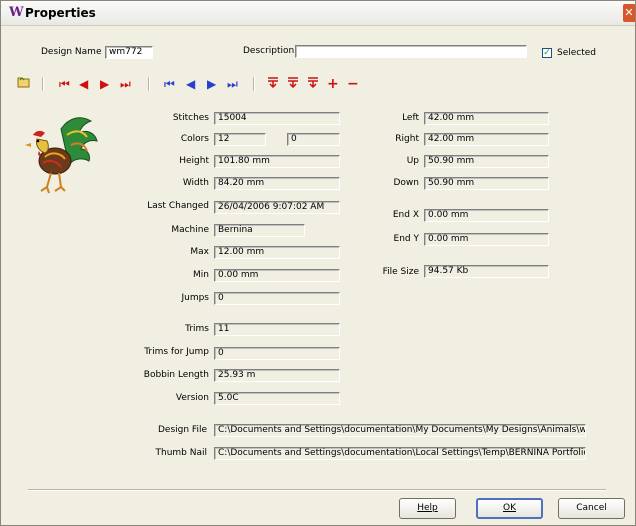  I want to click on selected-checkbox: ✓, so click(547, 53).